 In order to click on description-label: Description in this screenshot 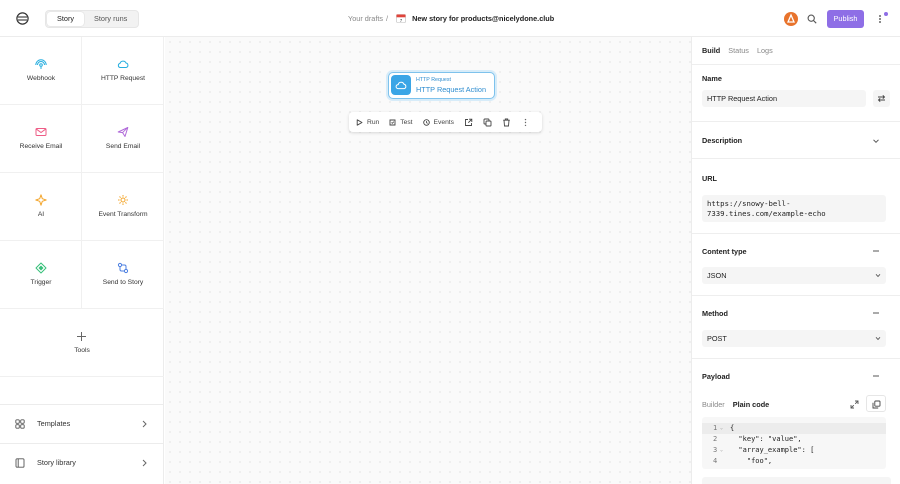, I will do `click(722, 140)`.